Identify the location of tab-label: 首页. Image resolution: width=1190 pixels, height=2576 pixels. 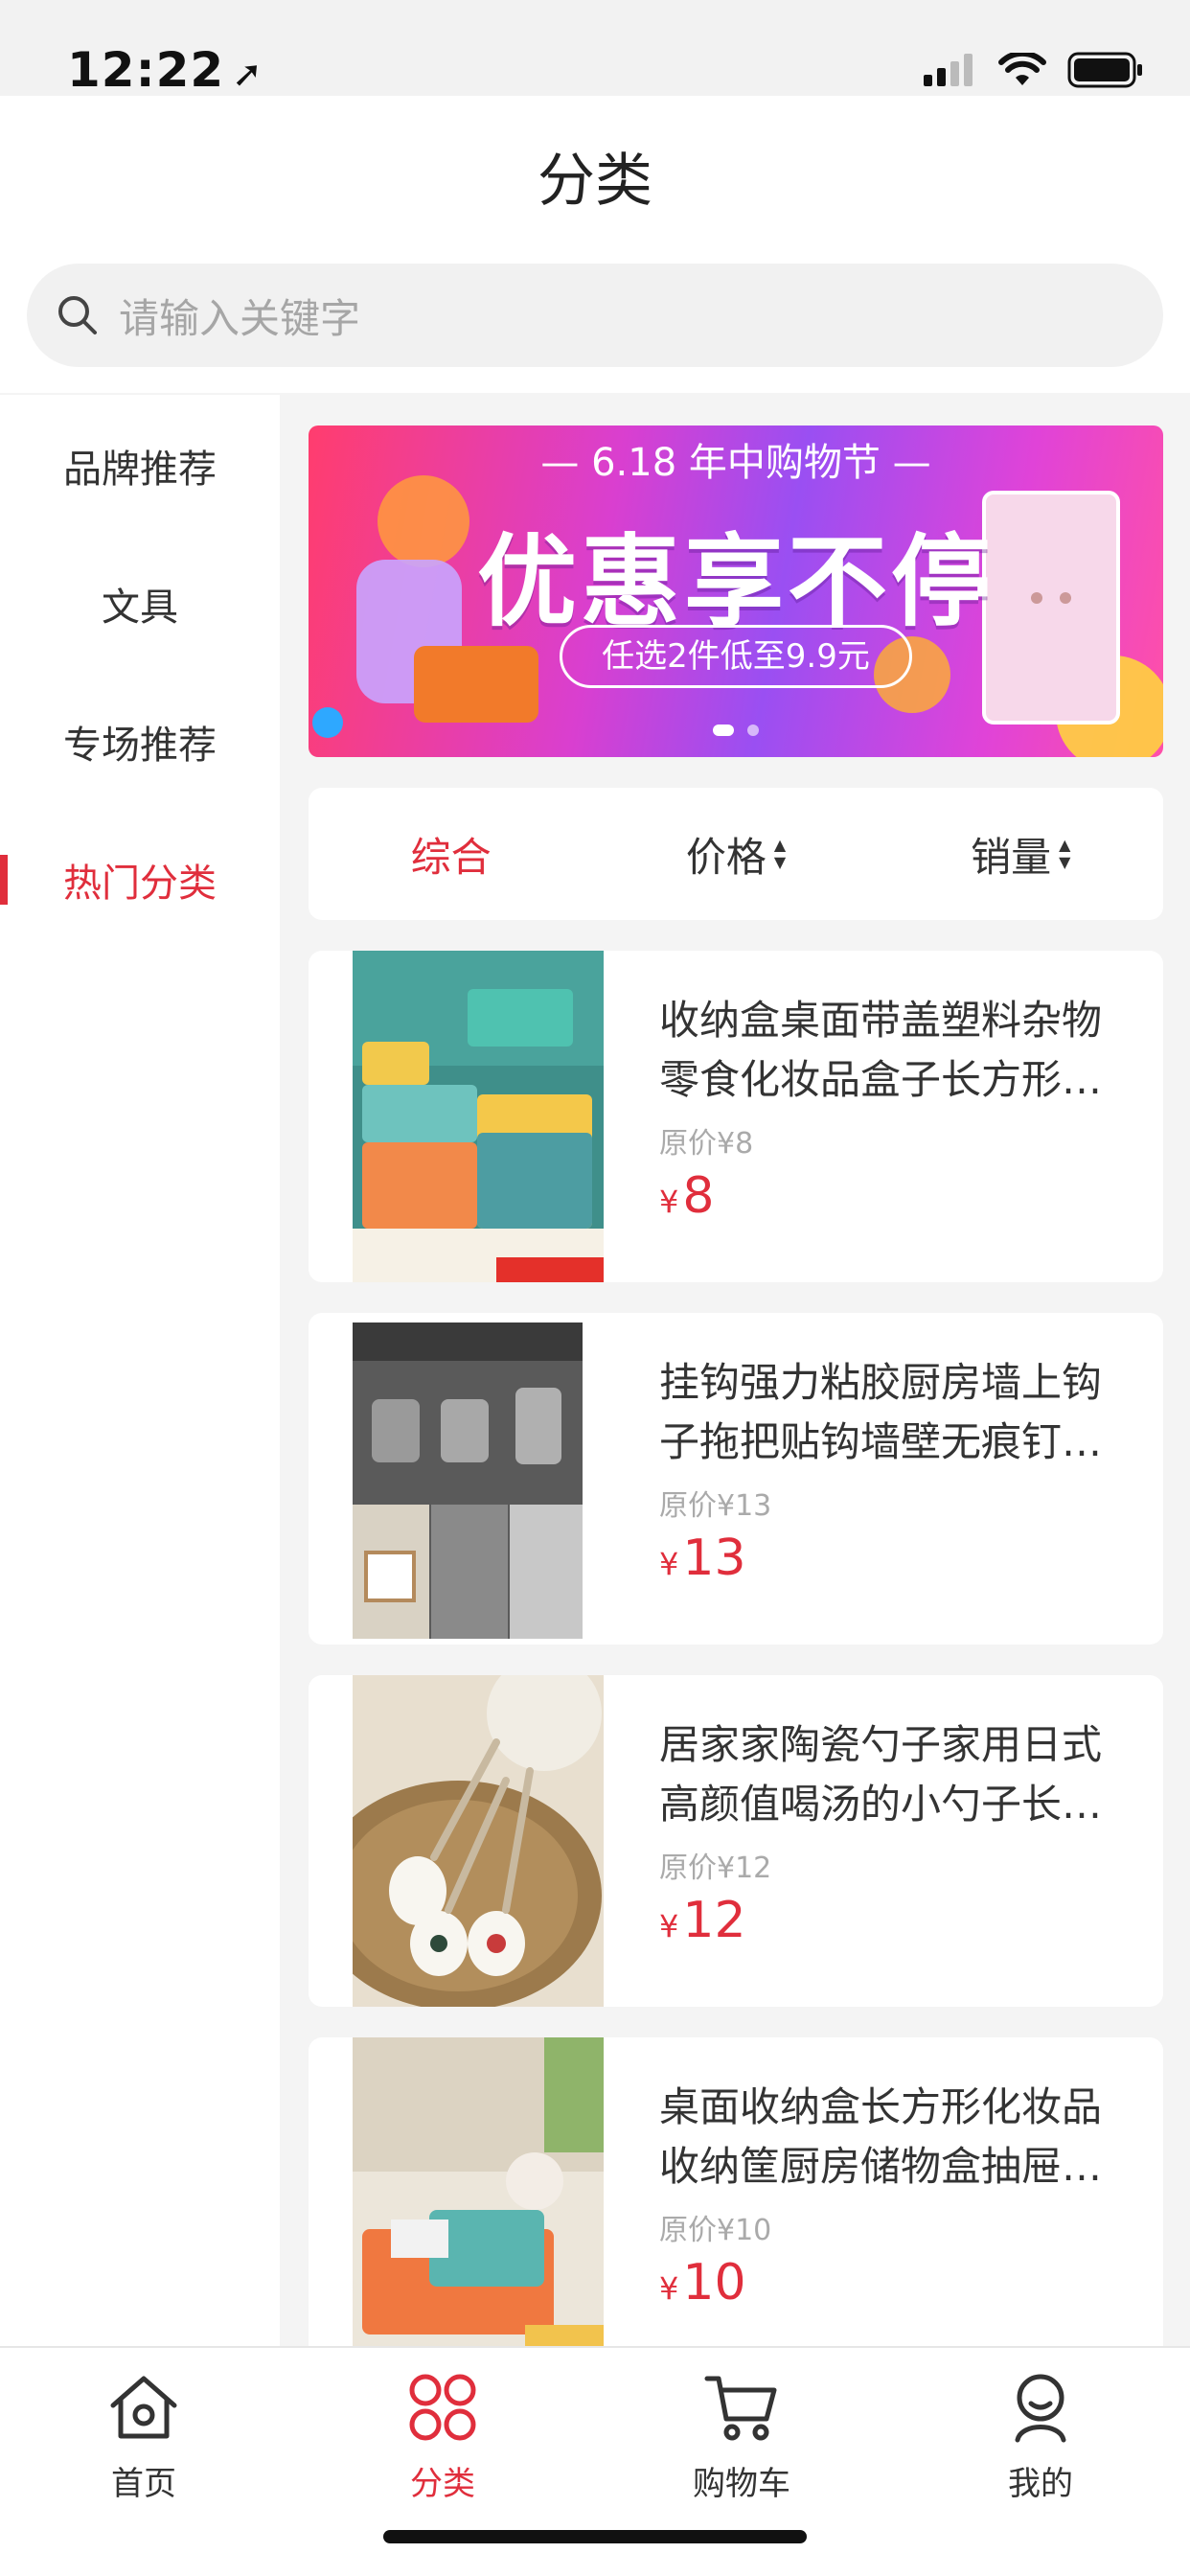
(144, 2484).